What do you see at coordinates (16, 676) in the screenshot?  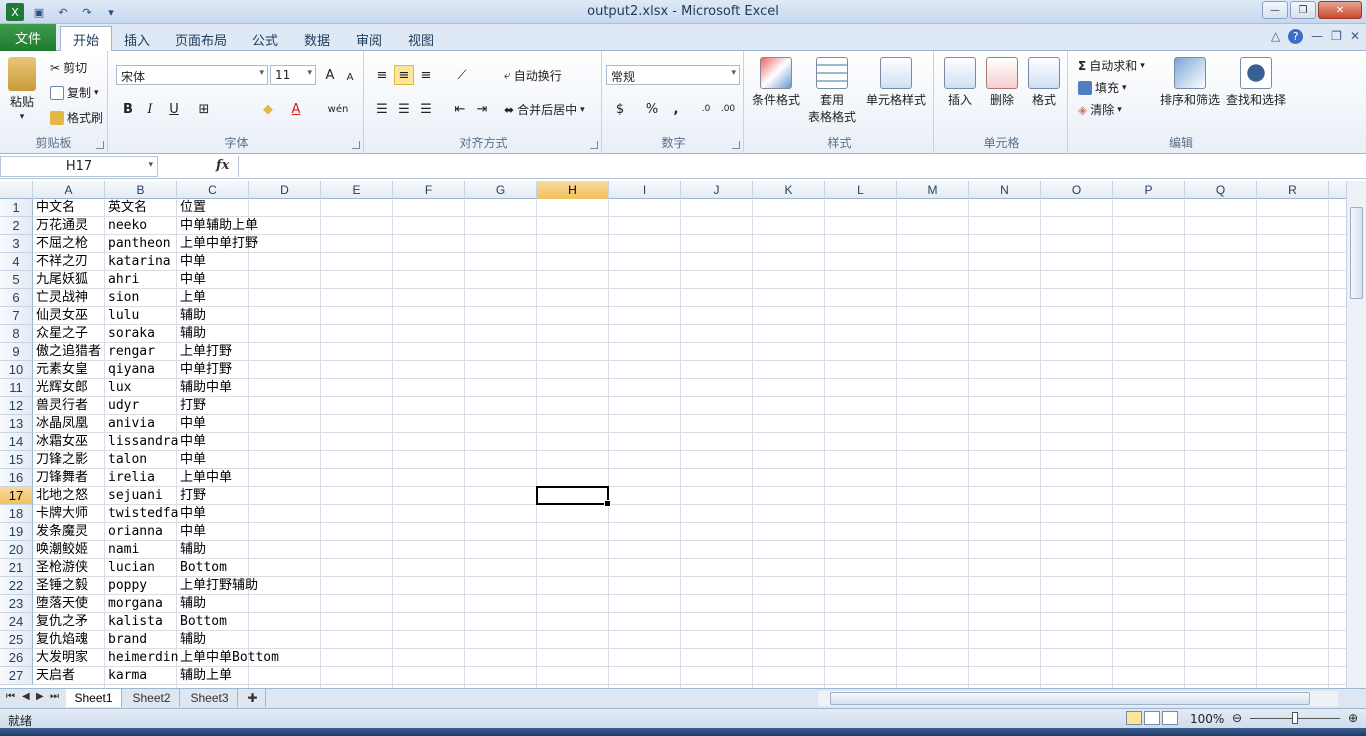 I see `row-header: 27` at bounding box center [16, 676].